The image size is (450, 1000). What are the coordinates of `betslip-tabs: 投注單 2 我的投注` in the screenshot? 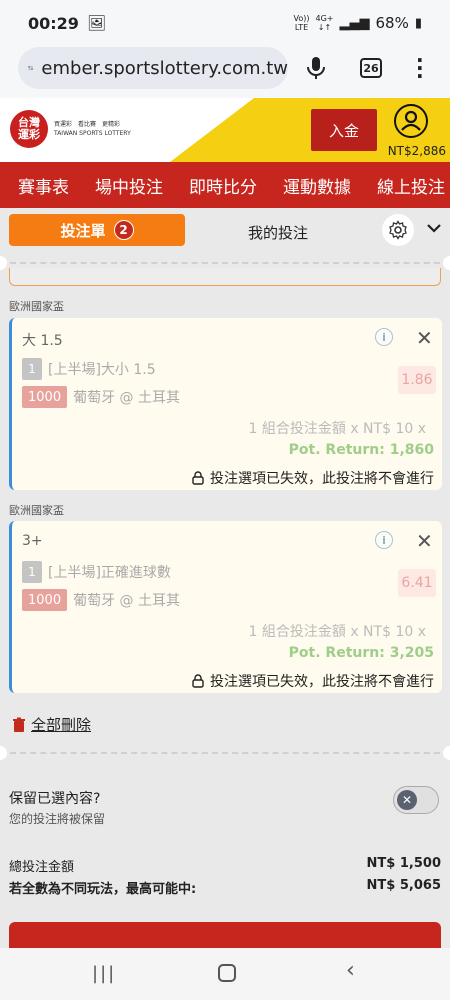 It's located at (225, 231).